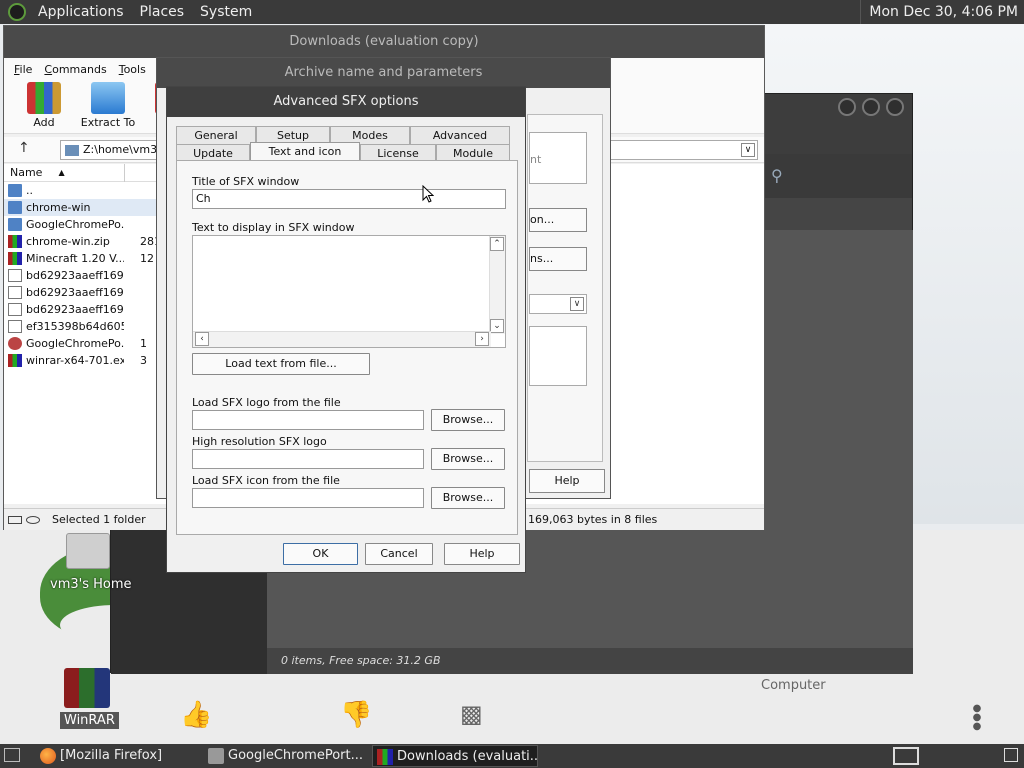 The width and height of the screenshot is (1024, 768). What do you see at coordinates (793, 685) in the screenshot?
I see `computer-desktop-label: Computer` at bounding box center [793, 685].